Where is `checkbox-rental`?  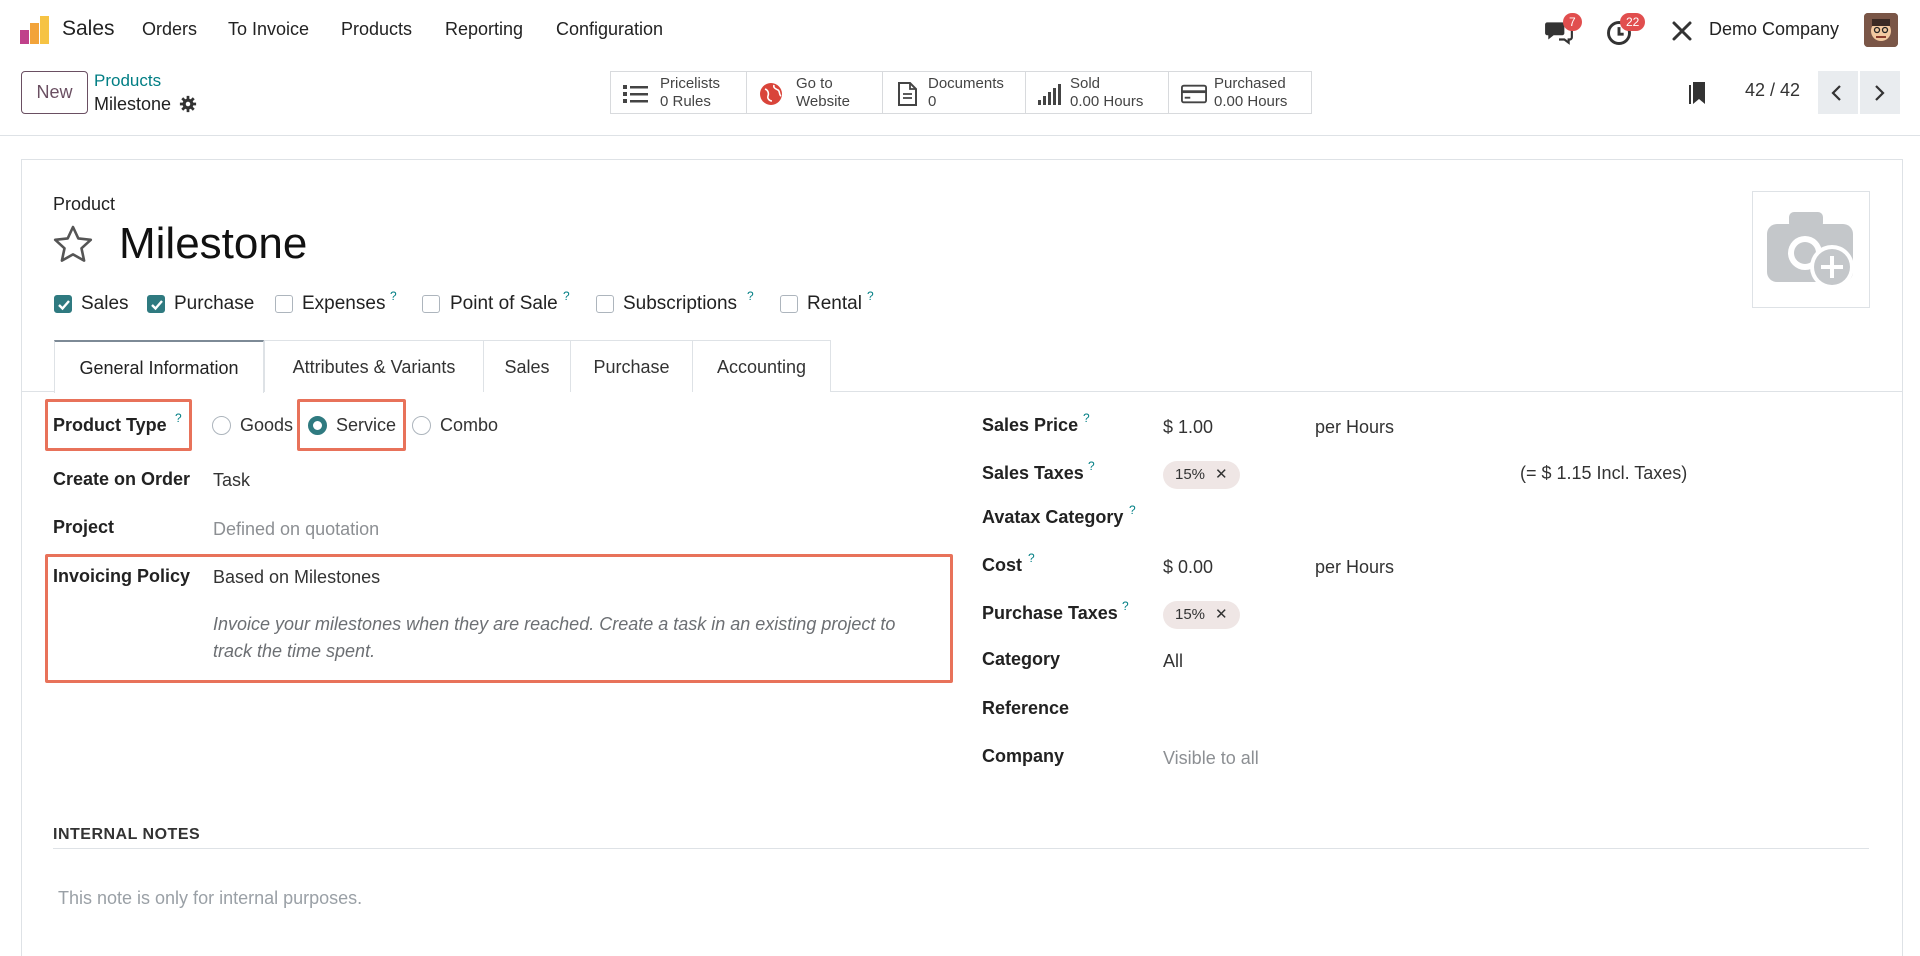
checkbox-rental is located at coordinates (789, 304).